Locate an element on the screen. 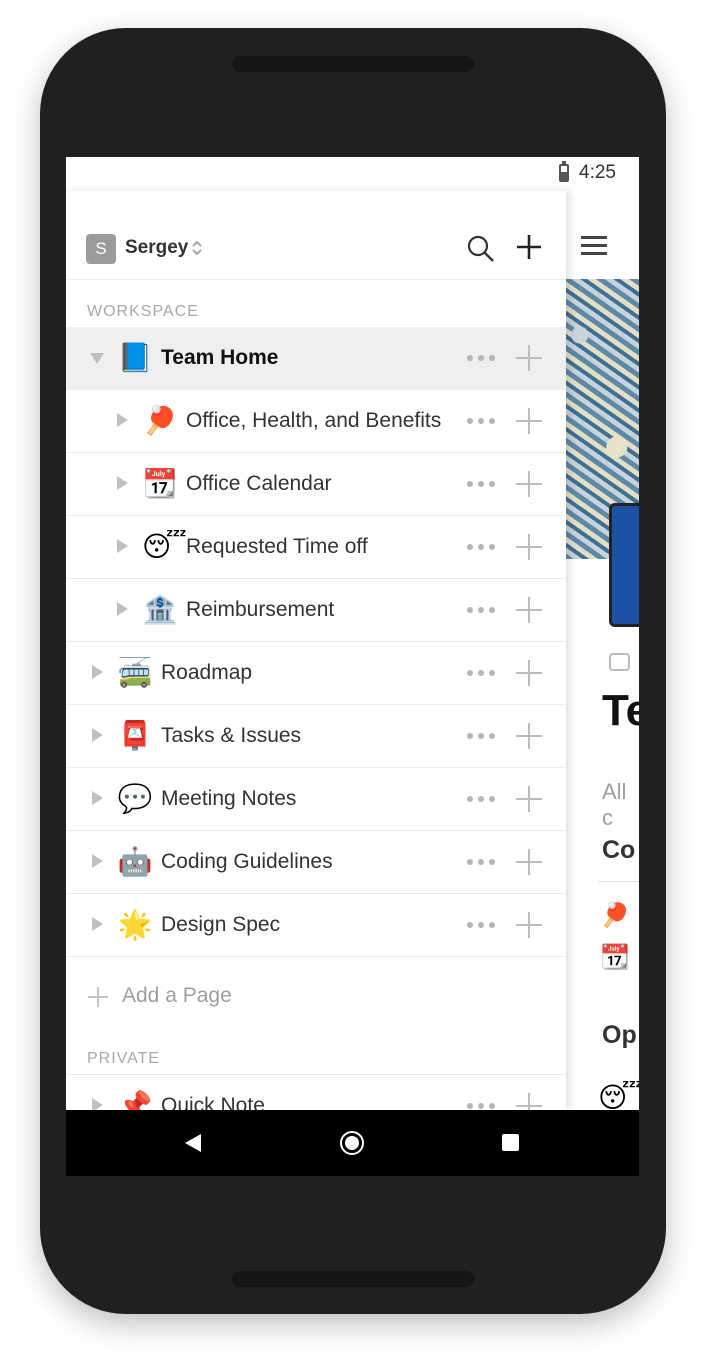  sidebar-item-label: Reimbursement is located at coordinates (260, 609).